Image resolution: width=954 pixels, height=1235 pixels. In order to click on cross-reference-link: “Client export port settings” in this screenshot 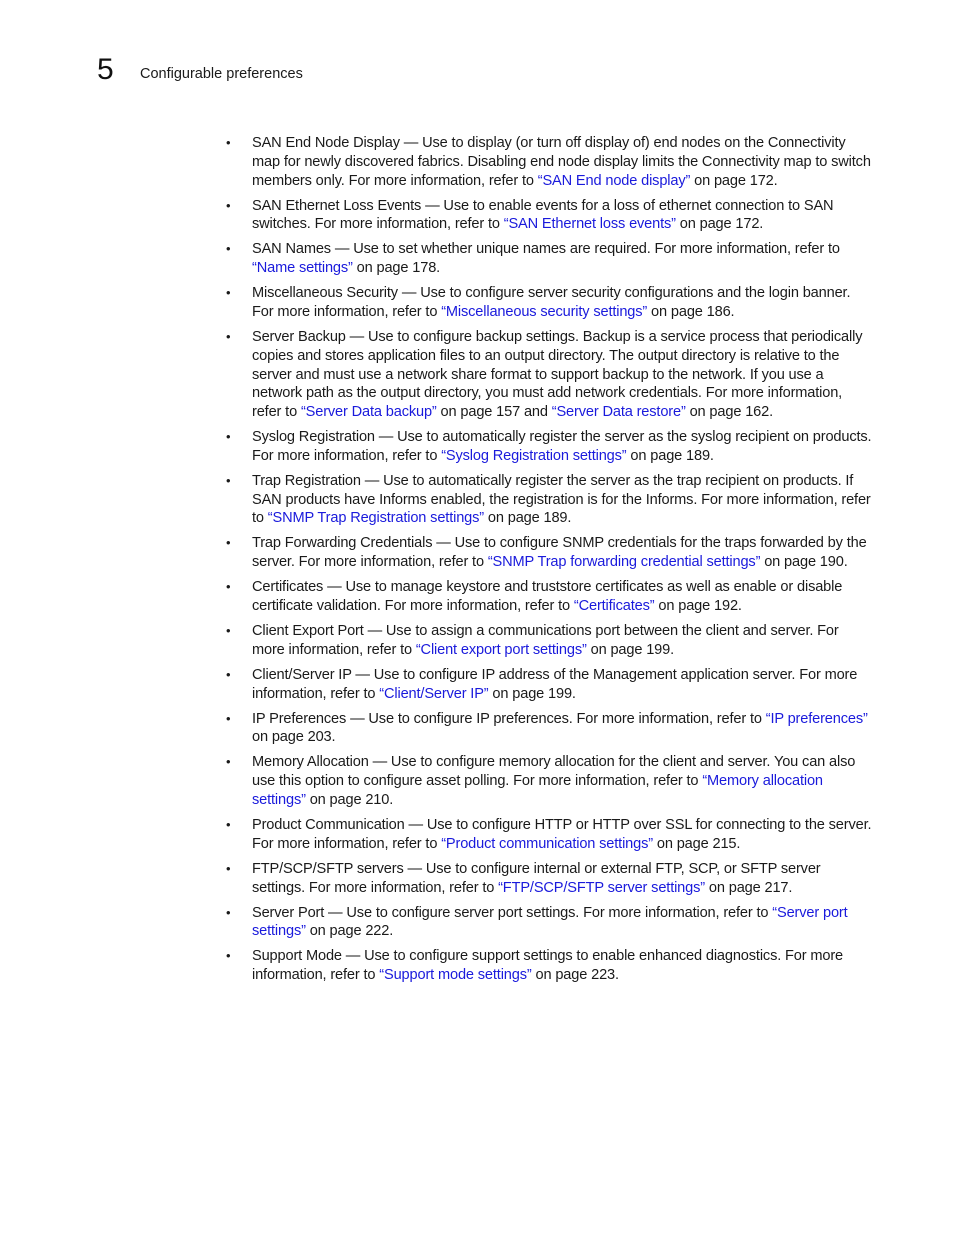, I will do `click(501, 650)`.